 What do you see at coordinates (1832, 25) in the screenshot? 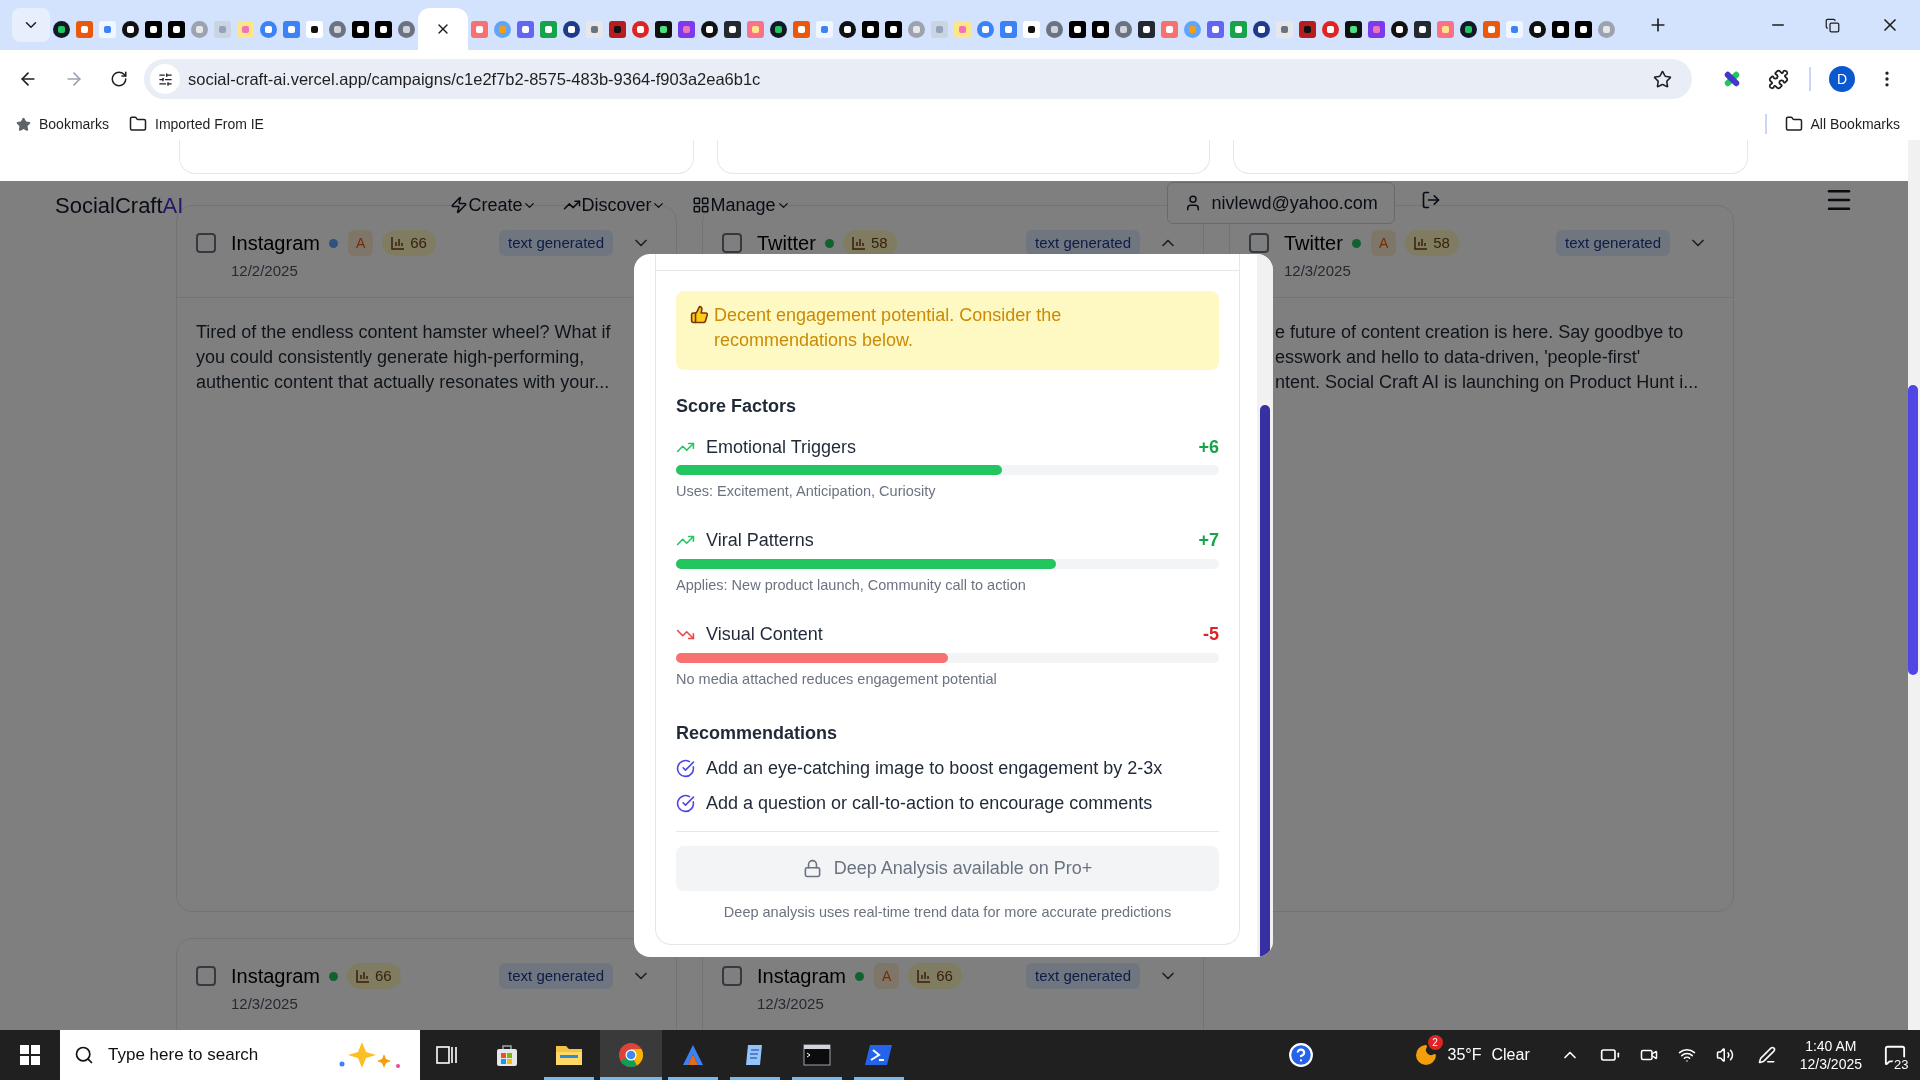
I see `restore-icon` at bounding box center [1832, 25].